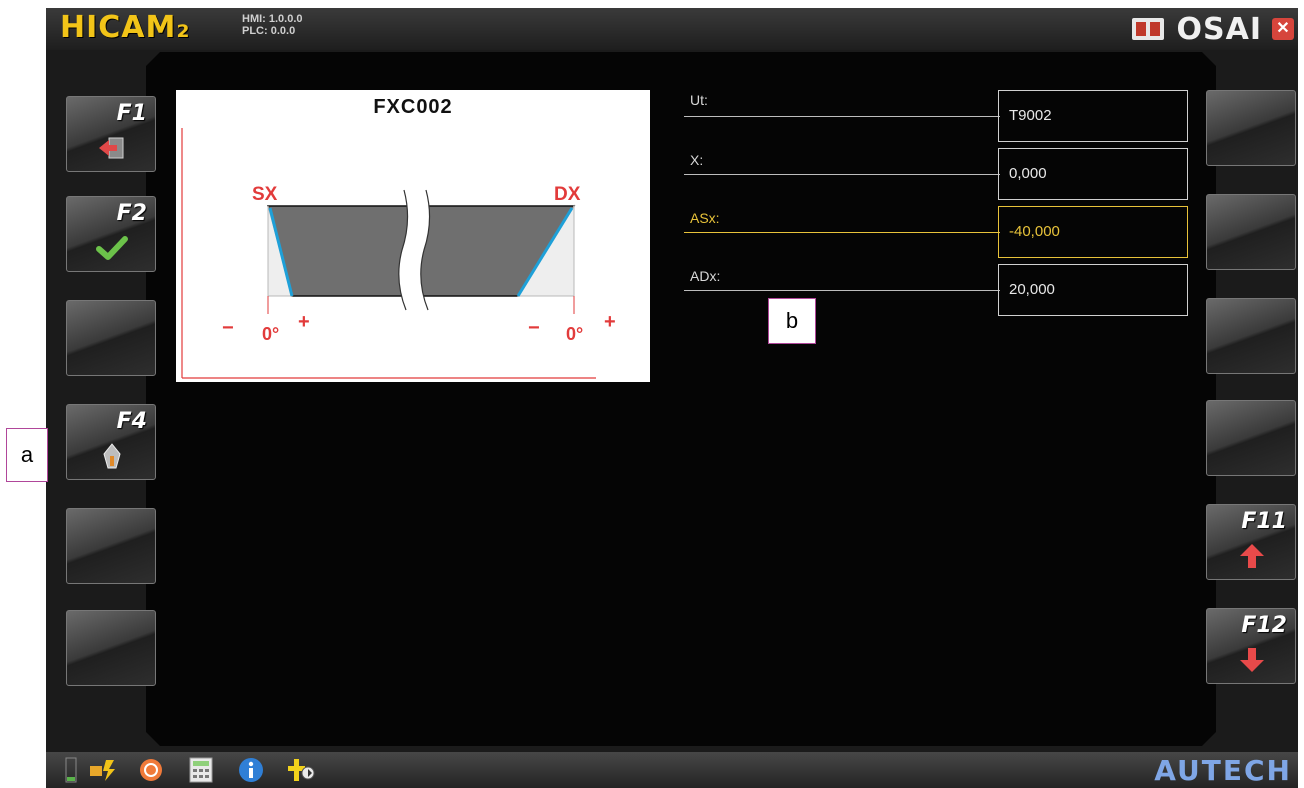  I want to click on info-icon, so click(251, 770).